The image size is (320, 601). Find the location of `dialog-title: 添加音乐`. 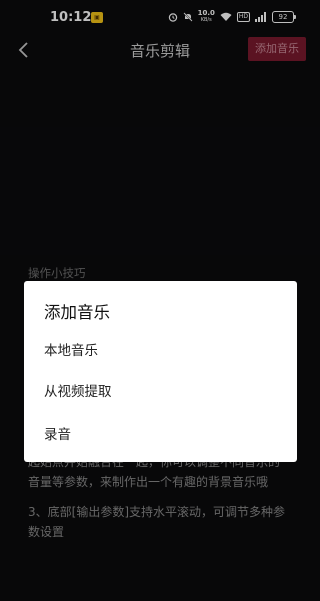

dialog-title: 添加音乐 is located at coordinates (77, 312).